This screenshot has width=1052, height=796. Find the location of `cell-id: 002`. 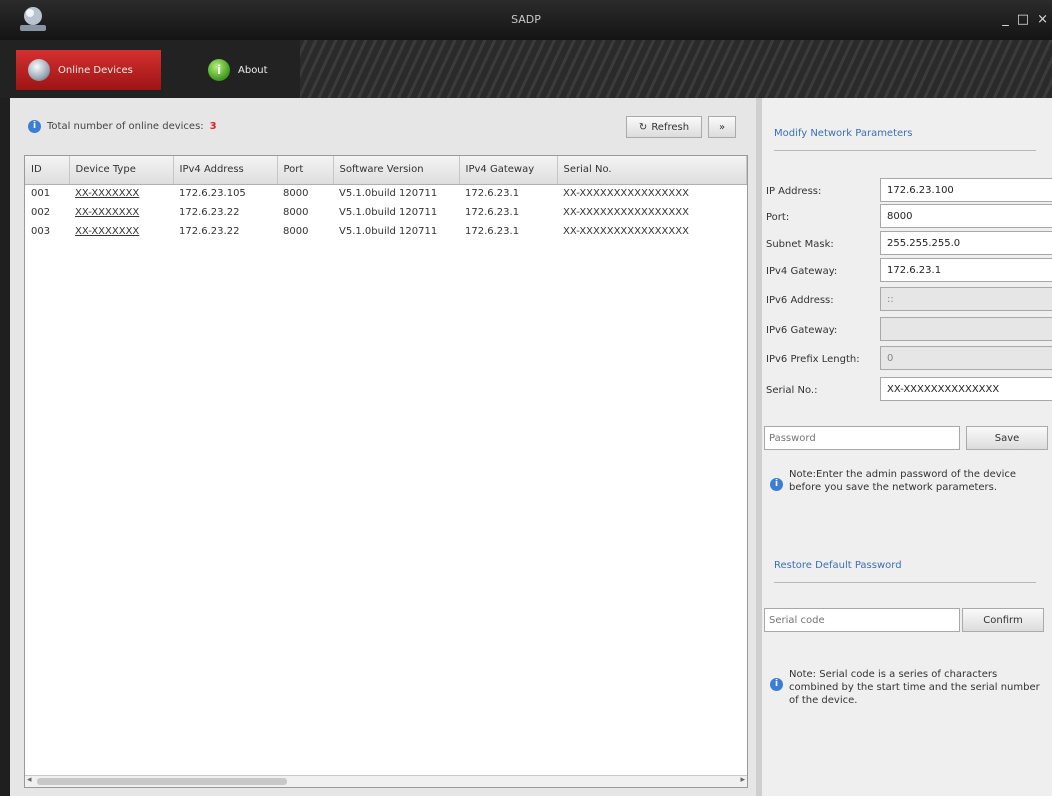

cell-id: 002 is located at coordinates (41, 212).